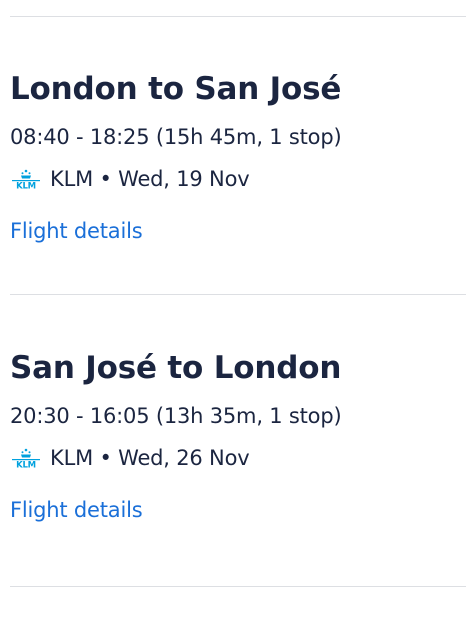 The height and width of the screenshot is (622, 466). Describe the element at coordinates (150, 458) in the screenshot. I see `airline-and-date: KLM • Wed, 26 Nov` at that location.